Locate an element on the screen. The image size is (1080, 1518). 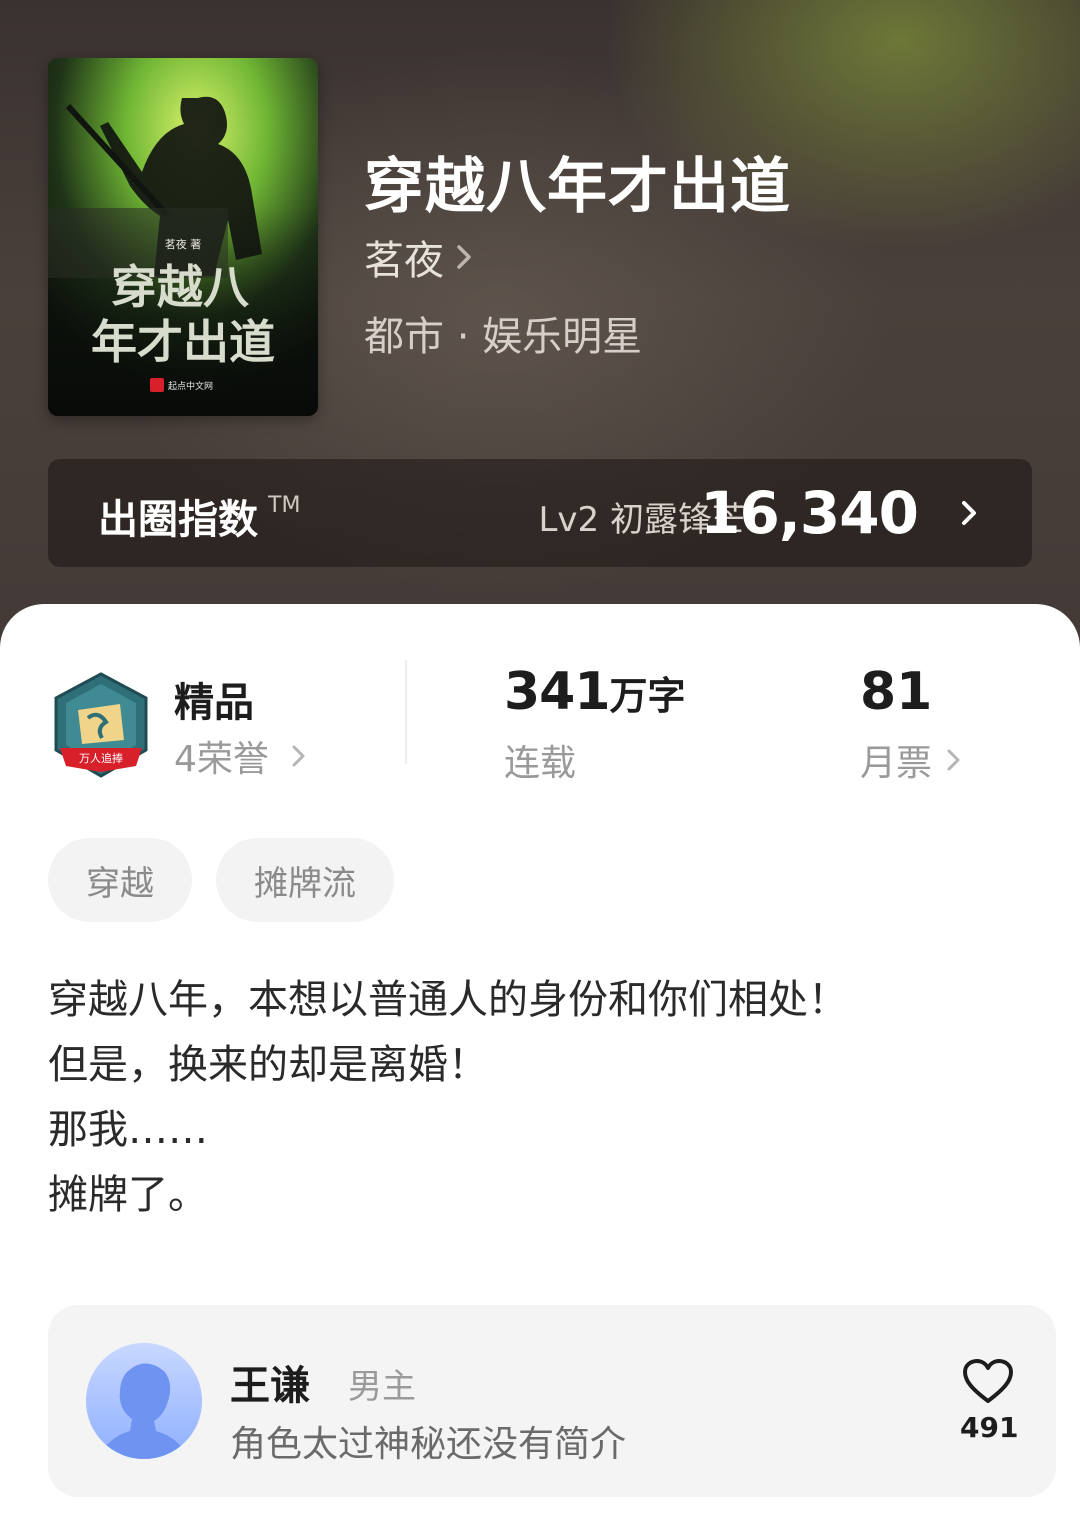
publisher-logo-icon is located at coordinates (157, 385).